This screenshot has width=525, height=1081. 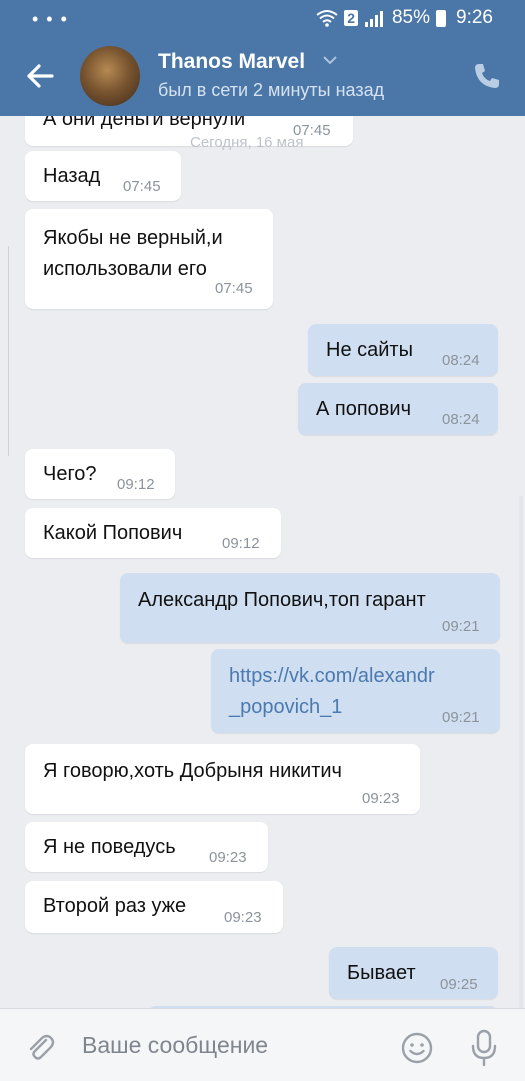 I want to click on sim-indicator: 2, so click(x=351, y=18).